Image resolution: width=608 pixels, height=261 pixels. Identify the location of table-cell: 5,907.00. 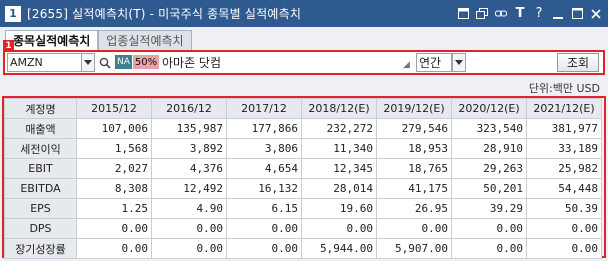
(414, 248).